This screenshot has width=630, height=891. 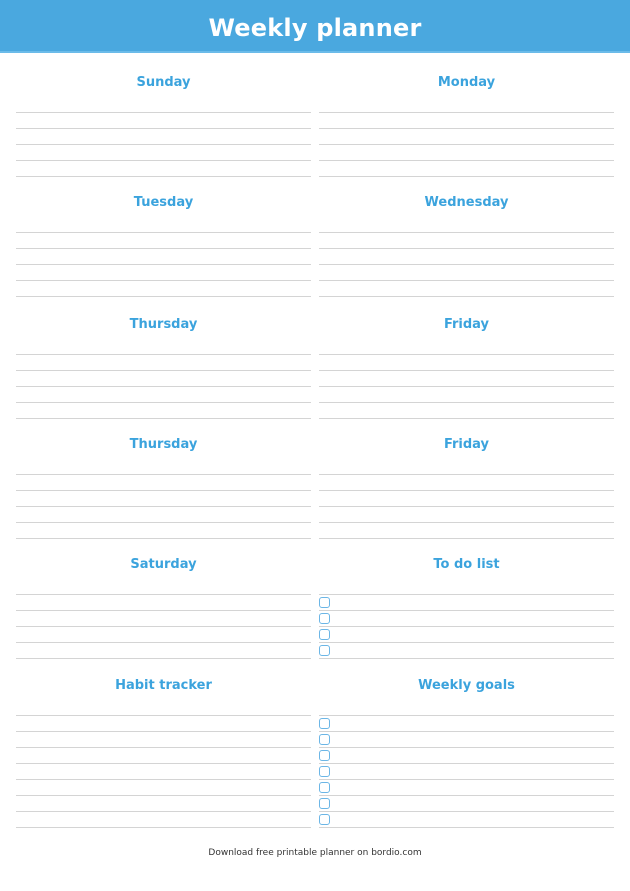 What do you see at coordinates (466, 119) in the screenshot?
I see `section-monday: Monday` at bounding box center [466, 119].